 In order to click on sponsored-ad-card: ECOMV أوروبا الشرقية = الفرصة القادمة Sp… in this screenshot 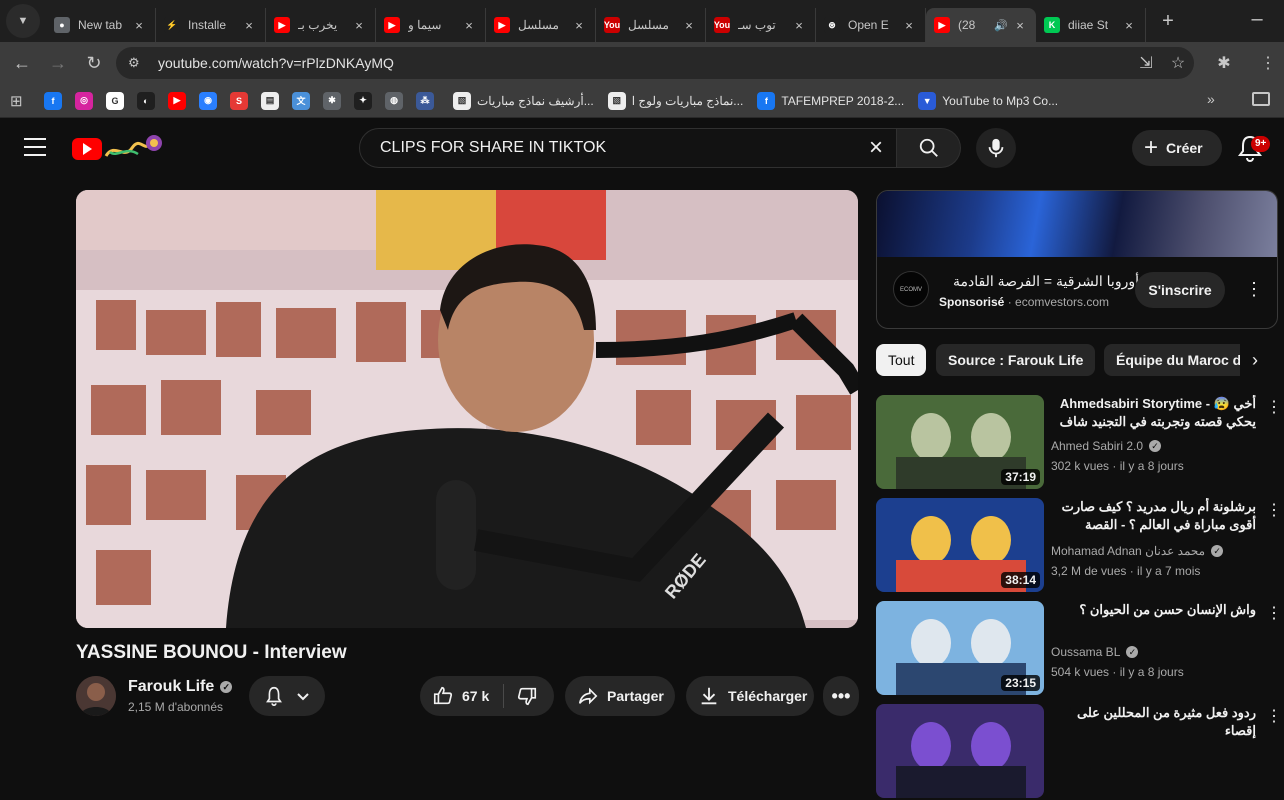, I will do `click(1077, 259)`.